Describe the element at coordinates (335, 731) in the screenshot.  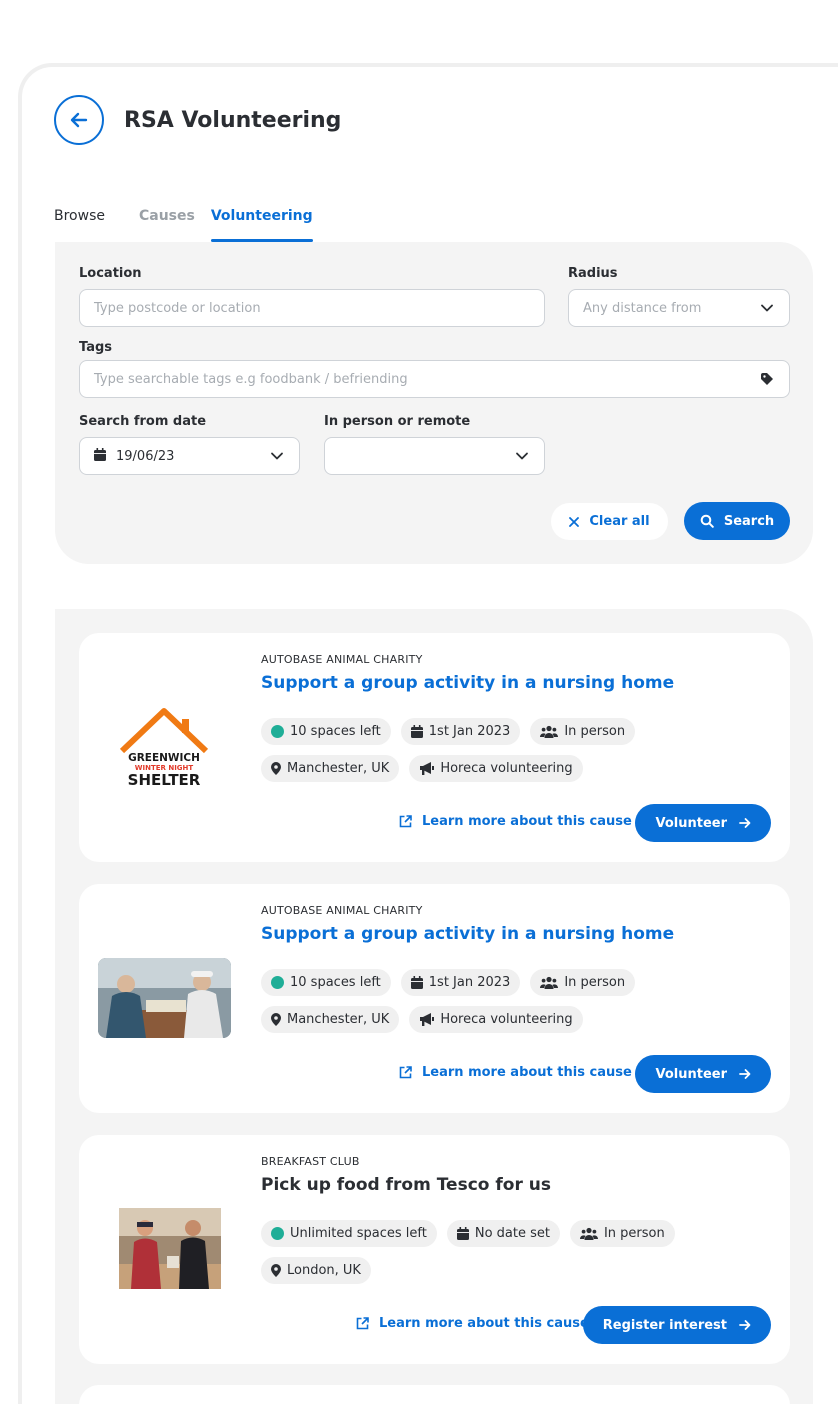
I see `spaces-text: 10 spaces left` at that location.